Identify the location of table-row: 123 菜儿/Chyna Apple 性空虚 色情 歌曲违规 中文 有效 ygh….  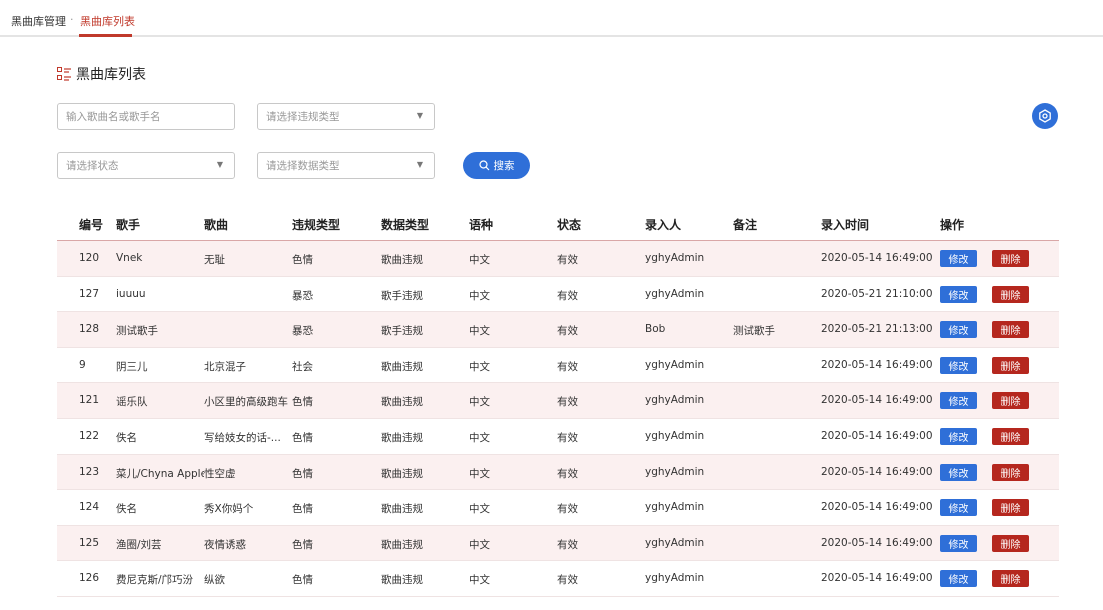
(558, 472).